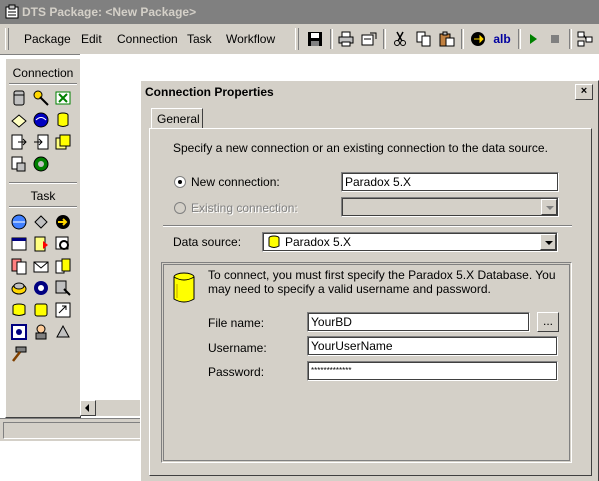 The image size is (599, 481). What do you see at coordinates (91, 39) in the screenshot?
I see `menu-edit: Edit` at bounding box center [91, 39].